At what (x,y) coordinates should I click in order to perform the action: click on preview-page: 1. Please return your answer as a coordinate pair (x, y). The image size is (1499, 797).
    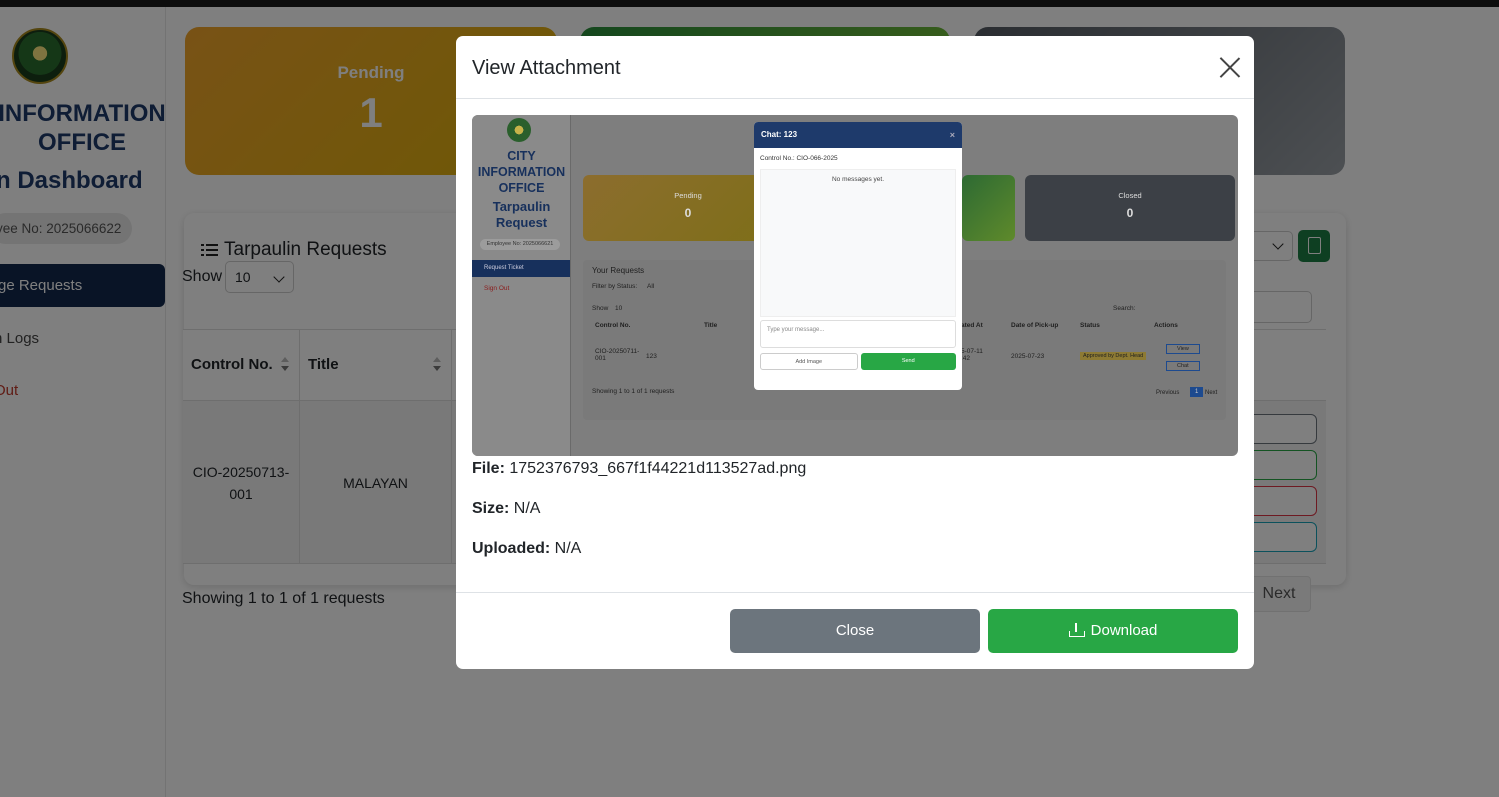
    Looking at the image, I should click on (1197, 392).